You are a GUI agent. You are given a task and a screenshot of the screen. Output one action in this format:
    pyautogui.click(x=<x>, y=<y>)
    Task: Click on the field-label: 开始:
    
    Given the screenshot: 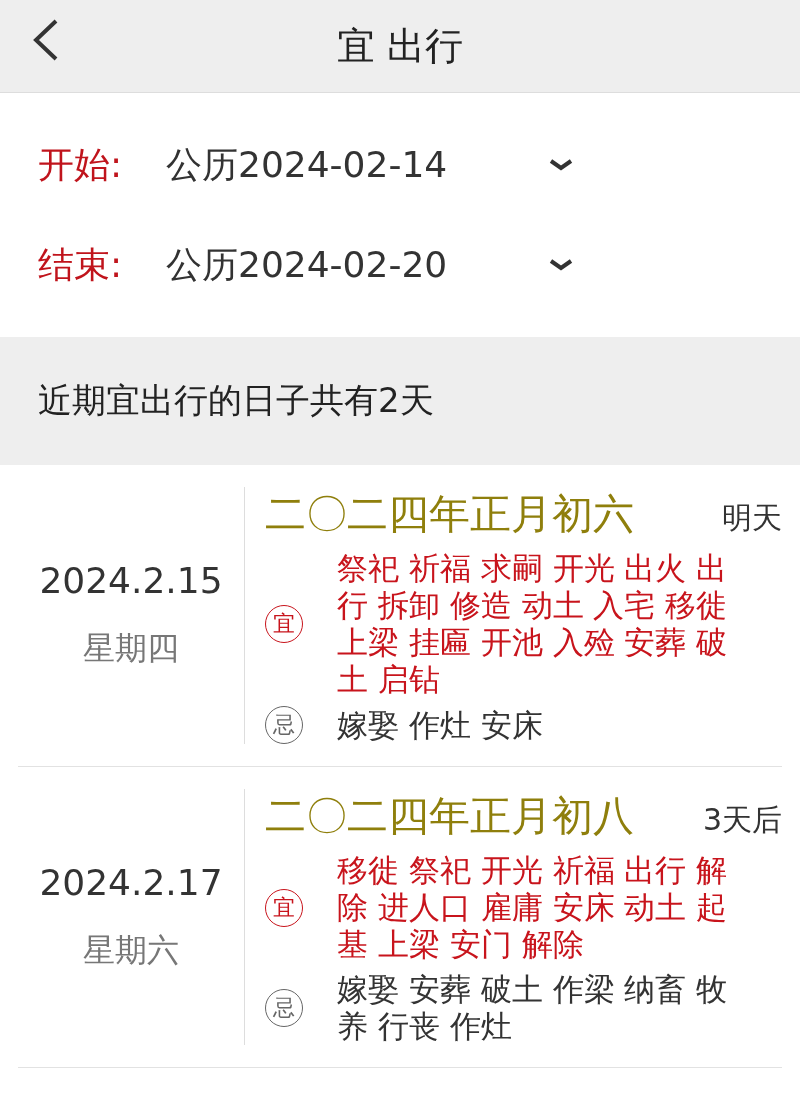 What is the action you would take?
    pyautogui.click(x=81, y=164)
    